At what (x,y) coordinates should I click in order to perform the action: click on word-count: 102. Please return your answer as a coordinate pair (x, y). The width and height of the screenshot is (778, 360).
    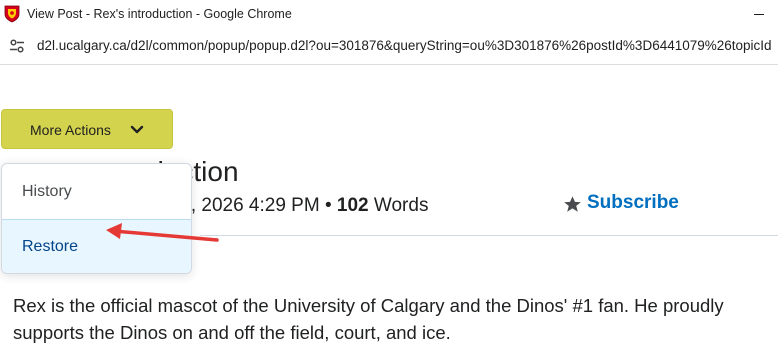
    Looking at the image, I should click on (352, 205).